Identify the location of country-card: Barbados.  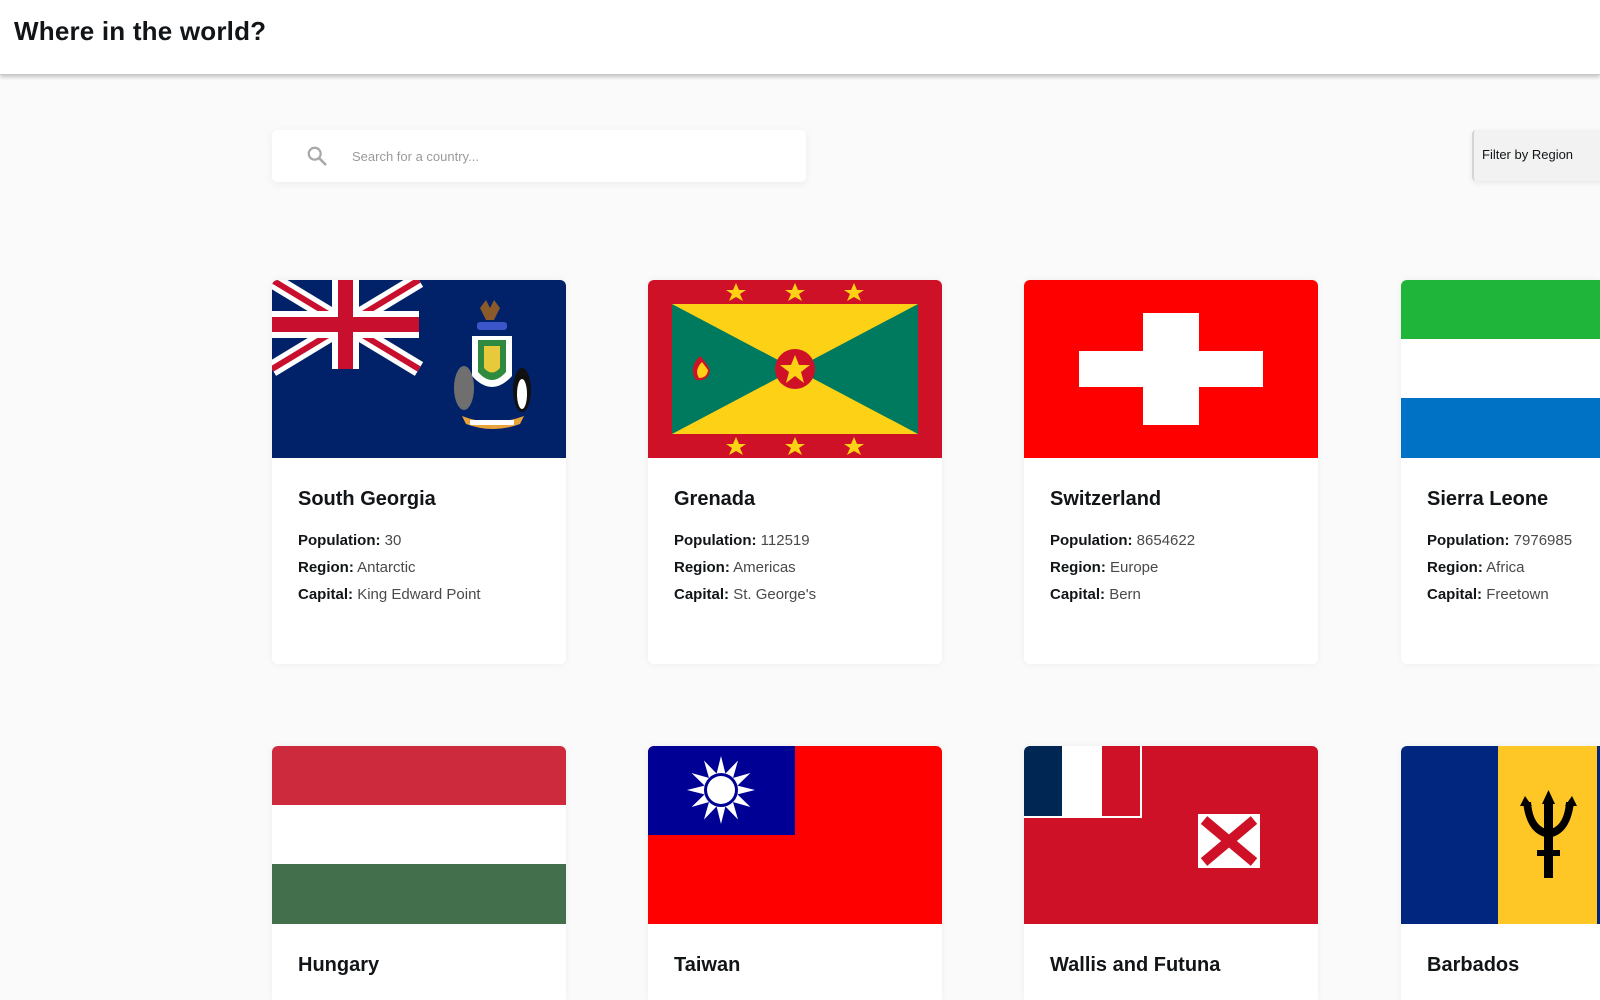
(1500, 873).